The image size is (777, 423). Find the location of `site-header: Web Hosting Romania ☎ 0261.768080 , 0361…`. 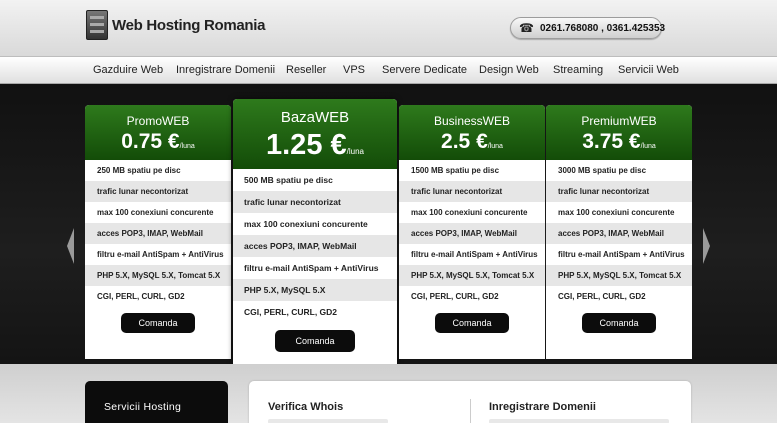

site-header: Web Hosting Romania ☎ 0261.768080 , 0361… is located at coordinates (388, 28).